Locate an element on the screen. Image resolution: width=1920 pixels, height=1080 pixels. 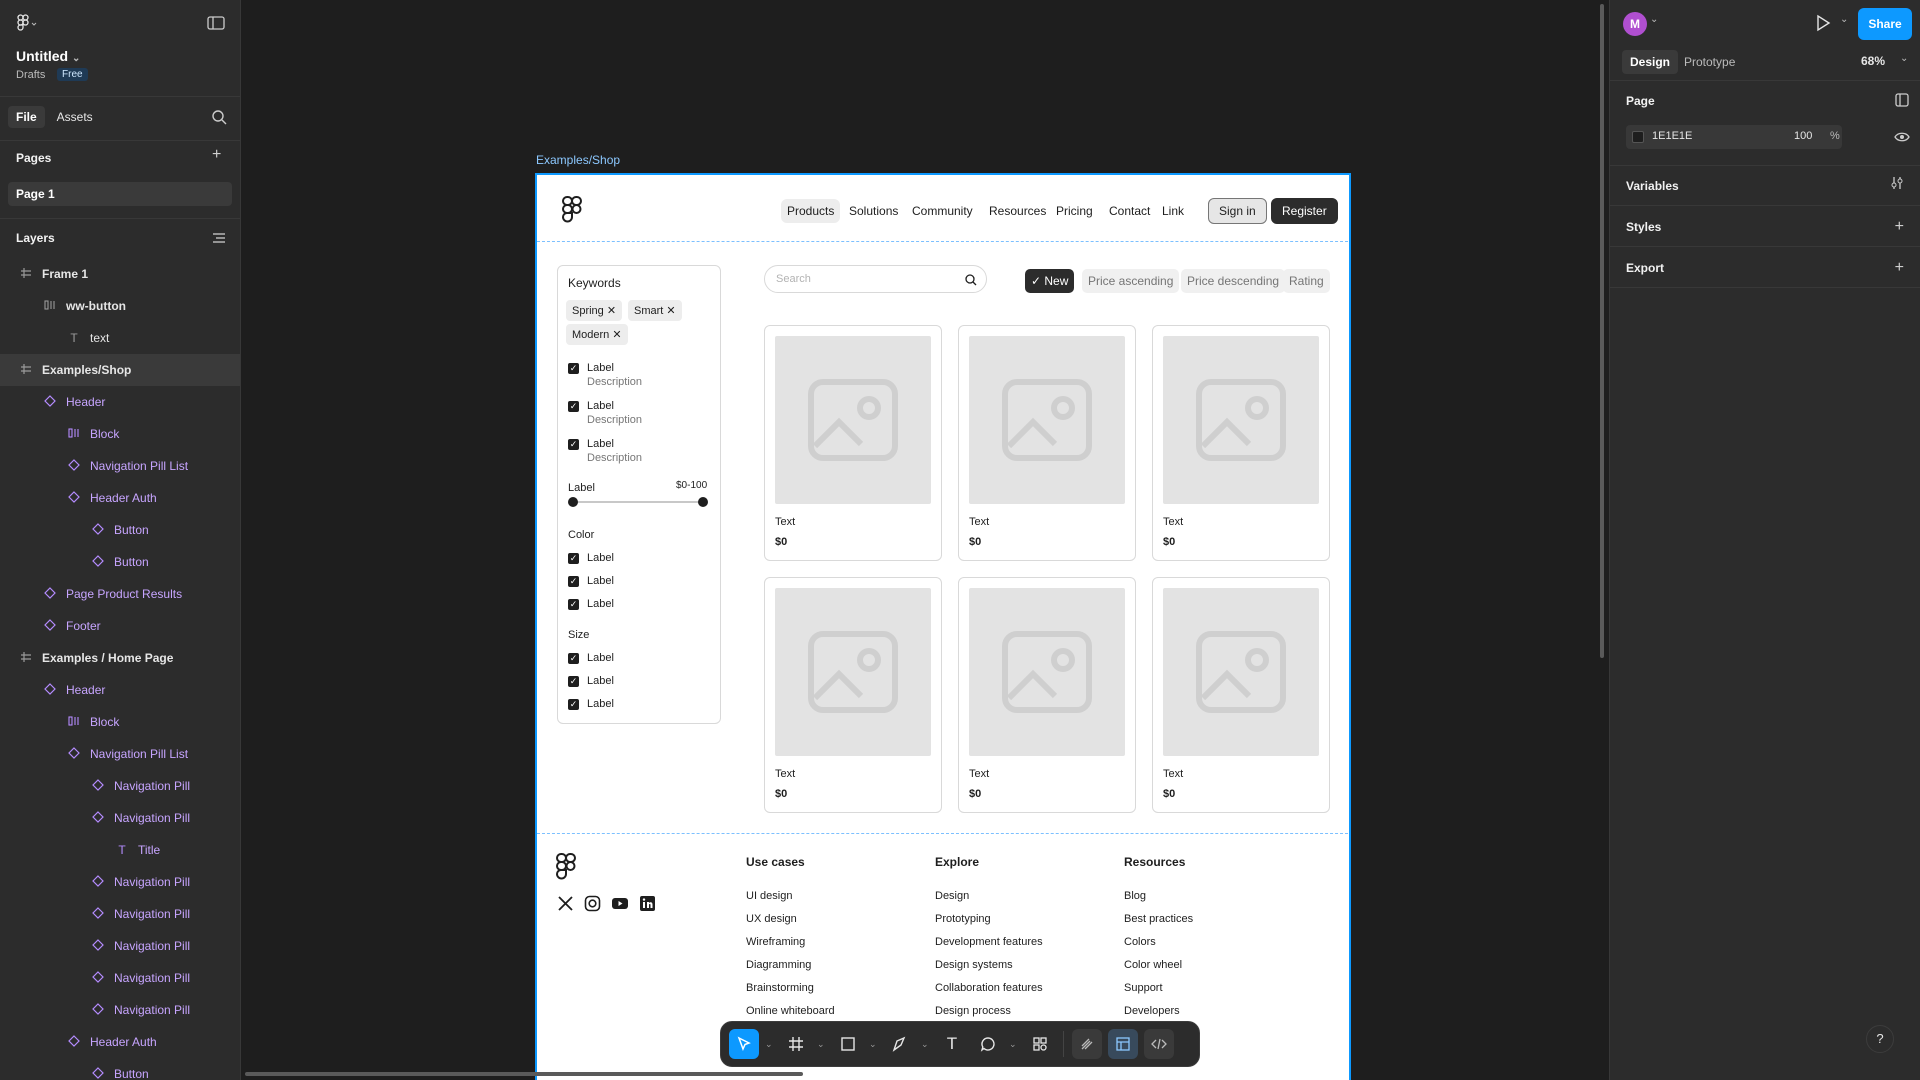
layer-row: Footer is located at coordinates (120, 626).